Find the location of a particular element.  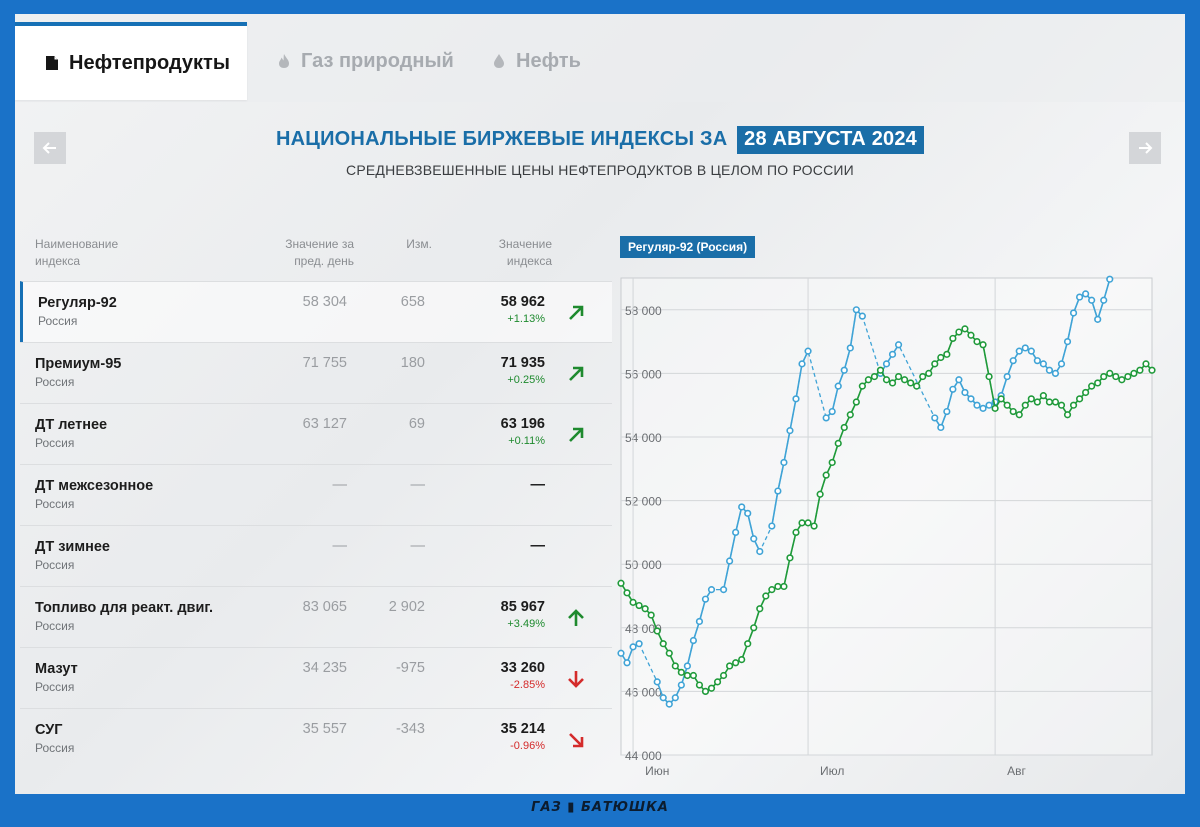

y-tick-label: 54 000 is located at coordinates (643, 438).